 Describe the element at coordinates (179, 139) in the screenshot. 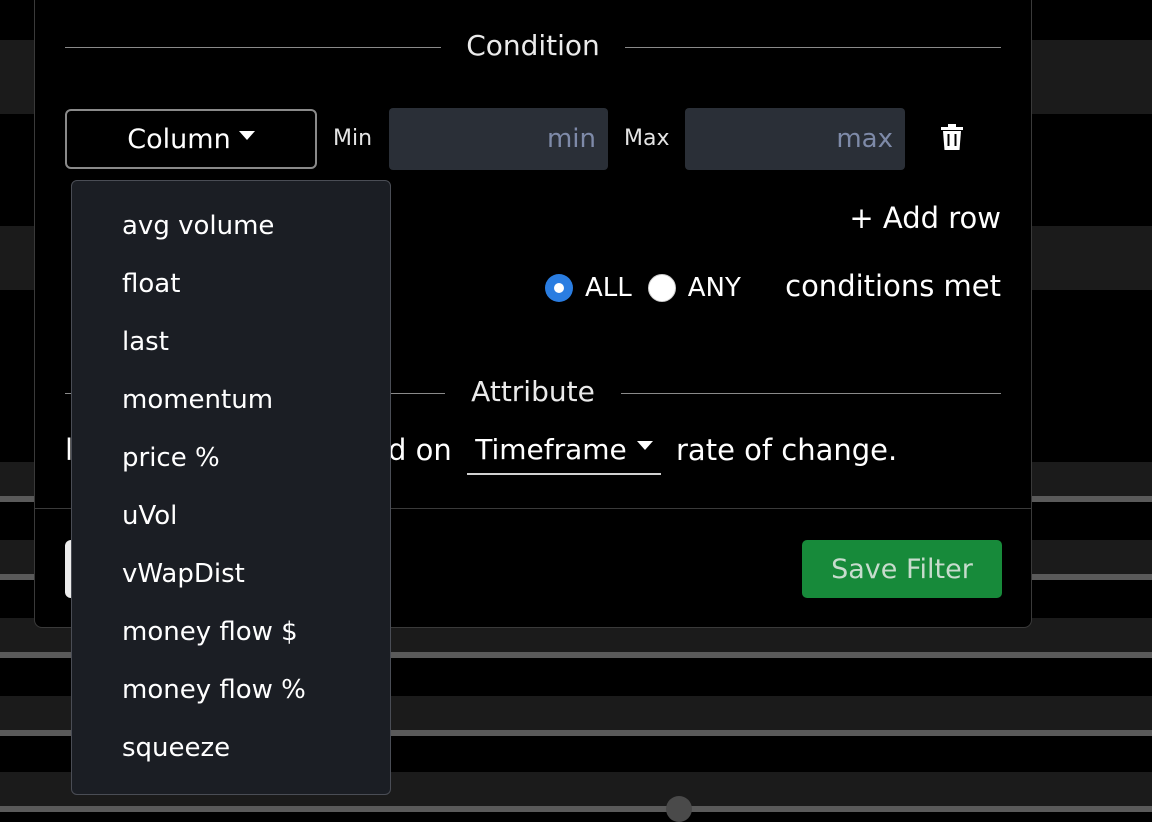

I see `column-button-label: Column` at that location.